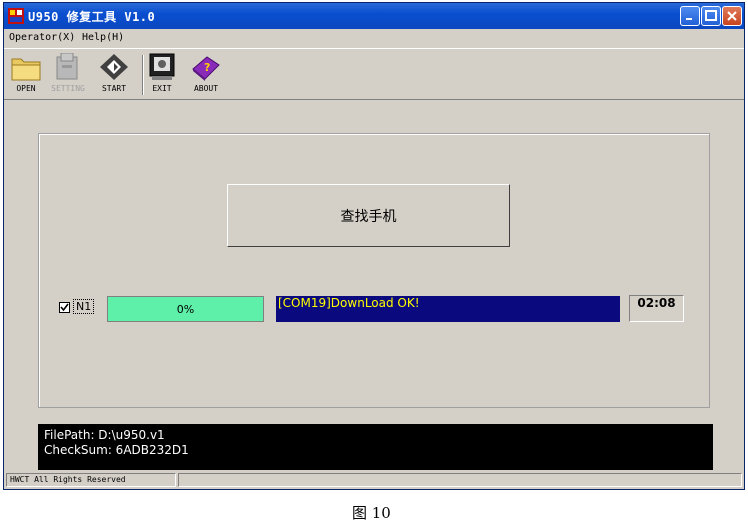  I want to click on port-checkbox, so click(64, 307).